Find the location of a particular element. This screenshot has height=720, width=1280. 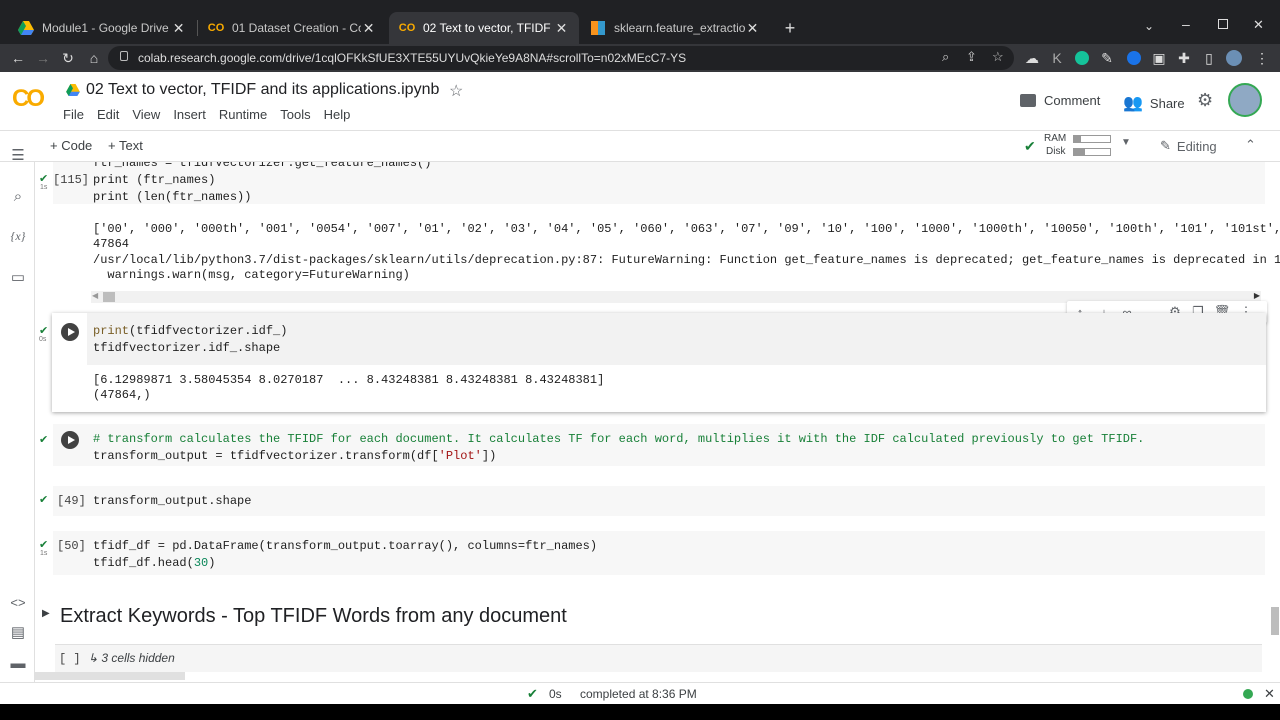

notebook-horizontal-scrollbar is located at coordinates (110, 676).